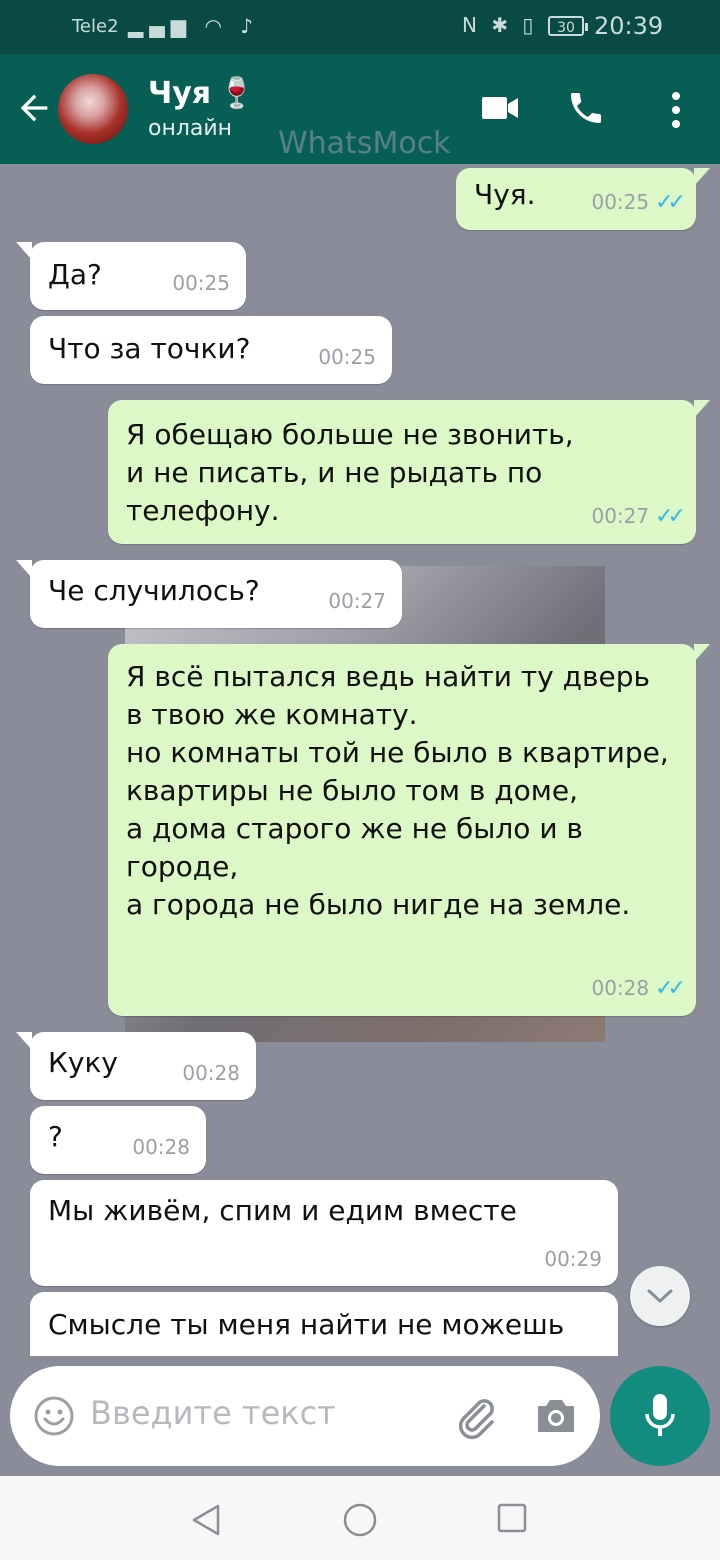 The height and width of the screenshot is (1560, 720). Describe the element at coordinates (75, 274) in the screenshot. I see `message-text: Да?` at that location.